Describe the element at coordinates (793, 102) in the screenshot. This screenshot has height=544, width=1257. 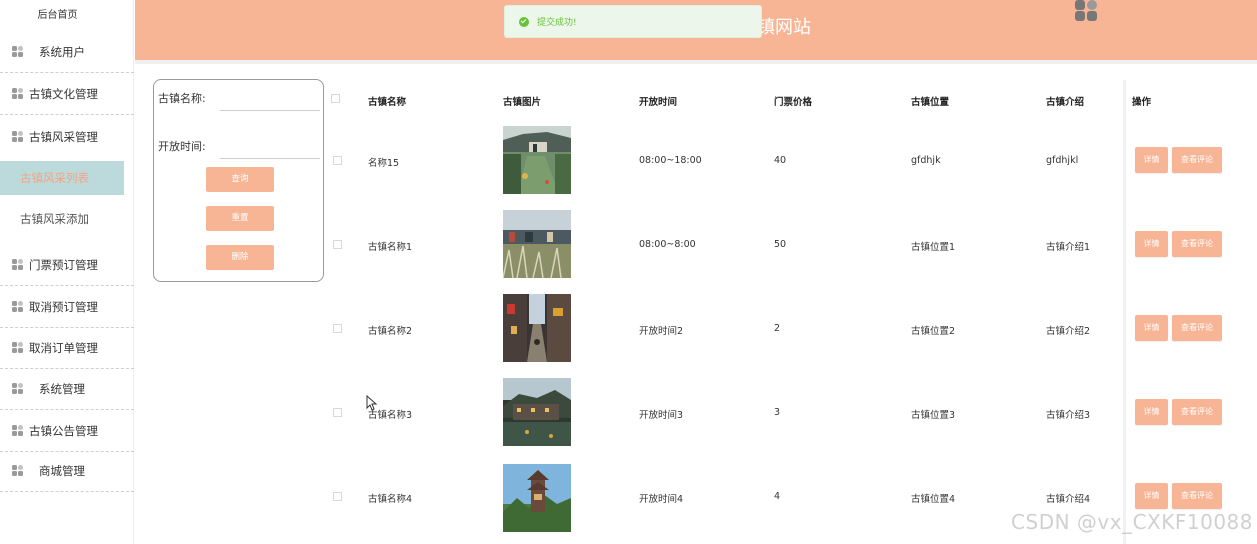
I see `header-price: 门票价格` at that location.